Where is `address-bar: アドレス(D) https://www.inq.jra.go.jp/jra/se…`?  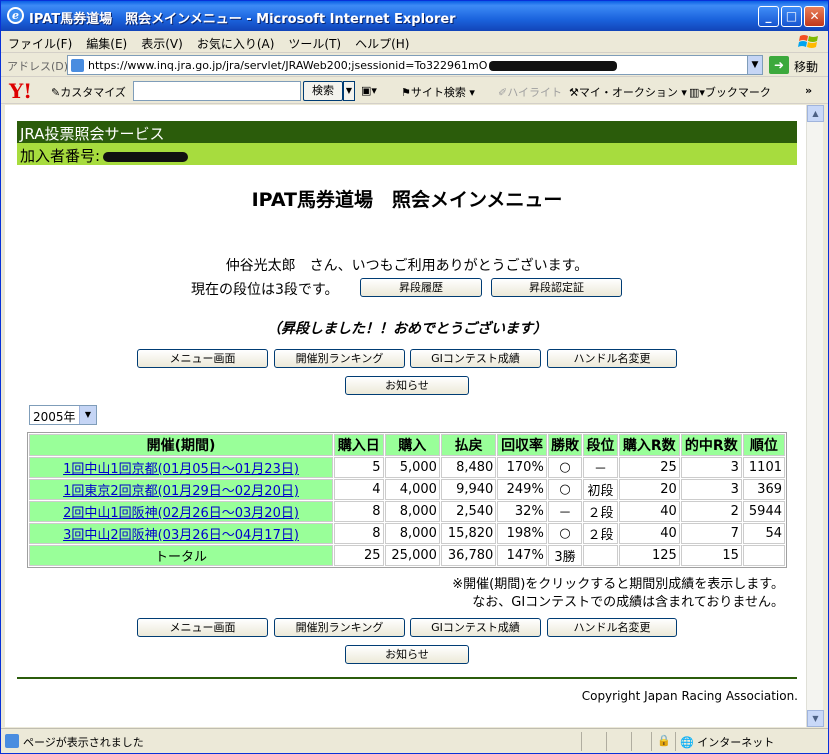
address-bar: アドレス(D) https://www.inq.jra.go.jp/jra/se… is located at coordinates (414, 65).